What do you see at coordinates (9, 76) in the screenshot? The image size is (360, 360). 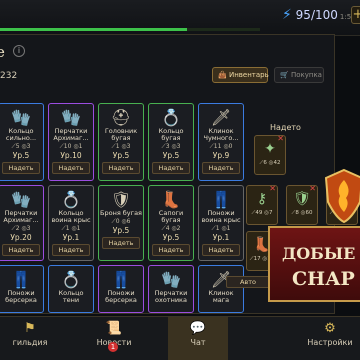 I see `gold-count: 232` at bounding box center [9, 76].